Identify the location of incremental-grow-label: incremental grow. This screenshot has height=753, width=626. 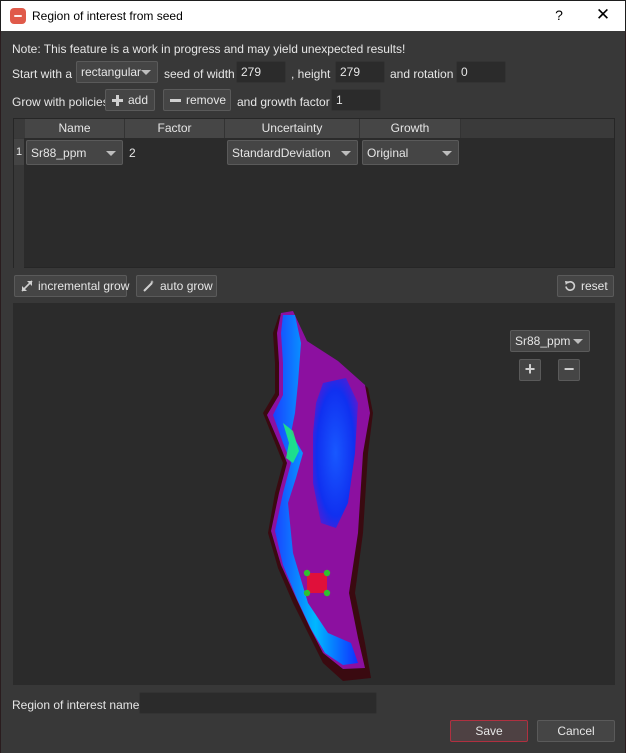
(84, 286).